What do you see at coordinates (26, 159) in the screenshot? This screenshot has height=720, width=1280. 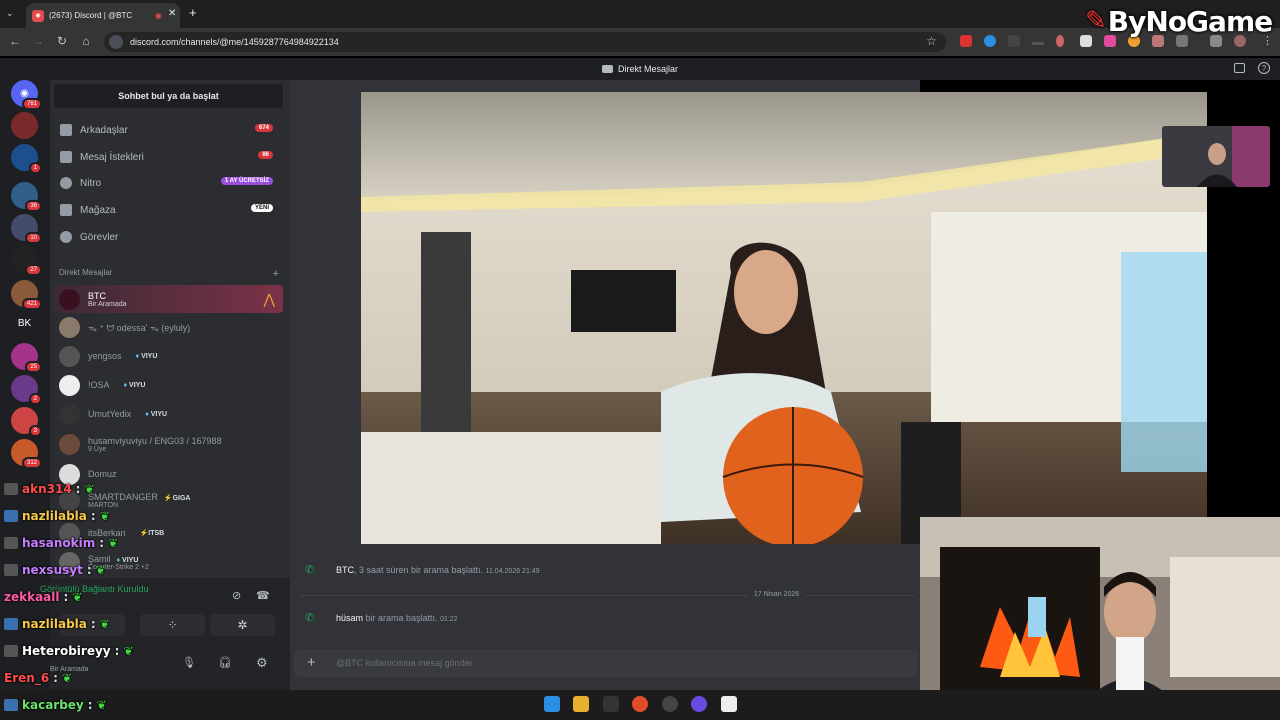 I see `server-icon: 1` at bounding box center [26, 159].